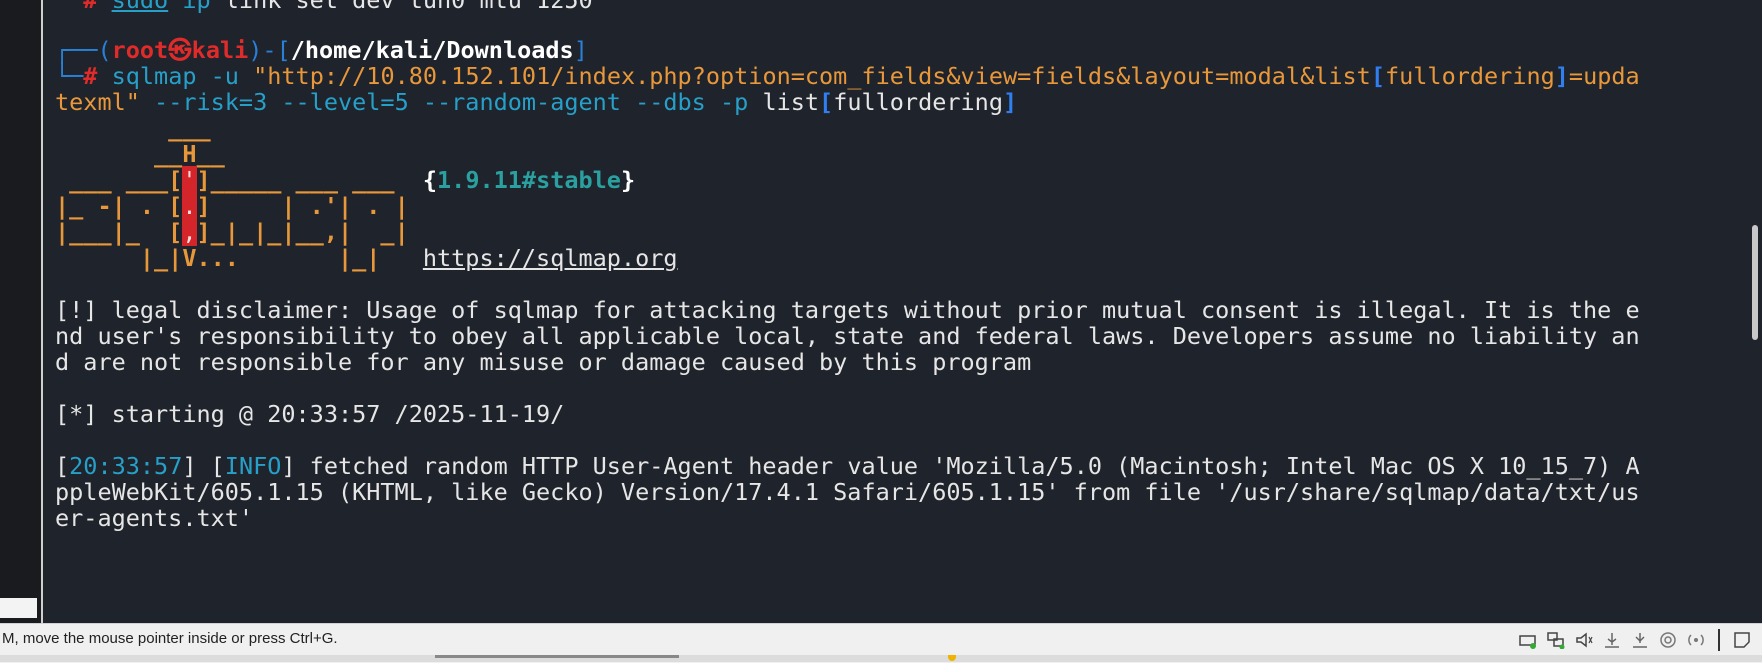 This screenshot has width=1762, height=663. What do you see at coordinates (345, 180) in the screenshot?
I see `sqlmap-logo-line-3: ___ ___[']_____ ___ ___ {1.9.11#stable}` at bounding box center [345, 180].